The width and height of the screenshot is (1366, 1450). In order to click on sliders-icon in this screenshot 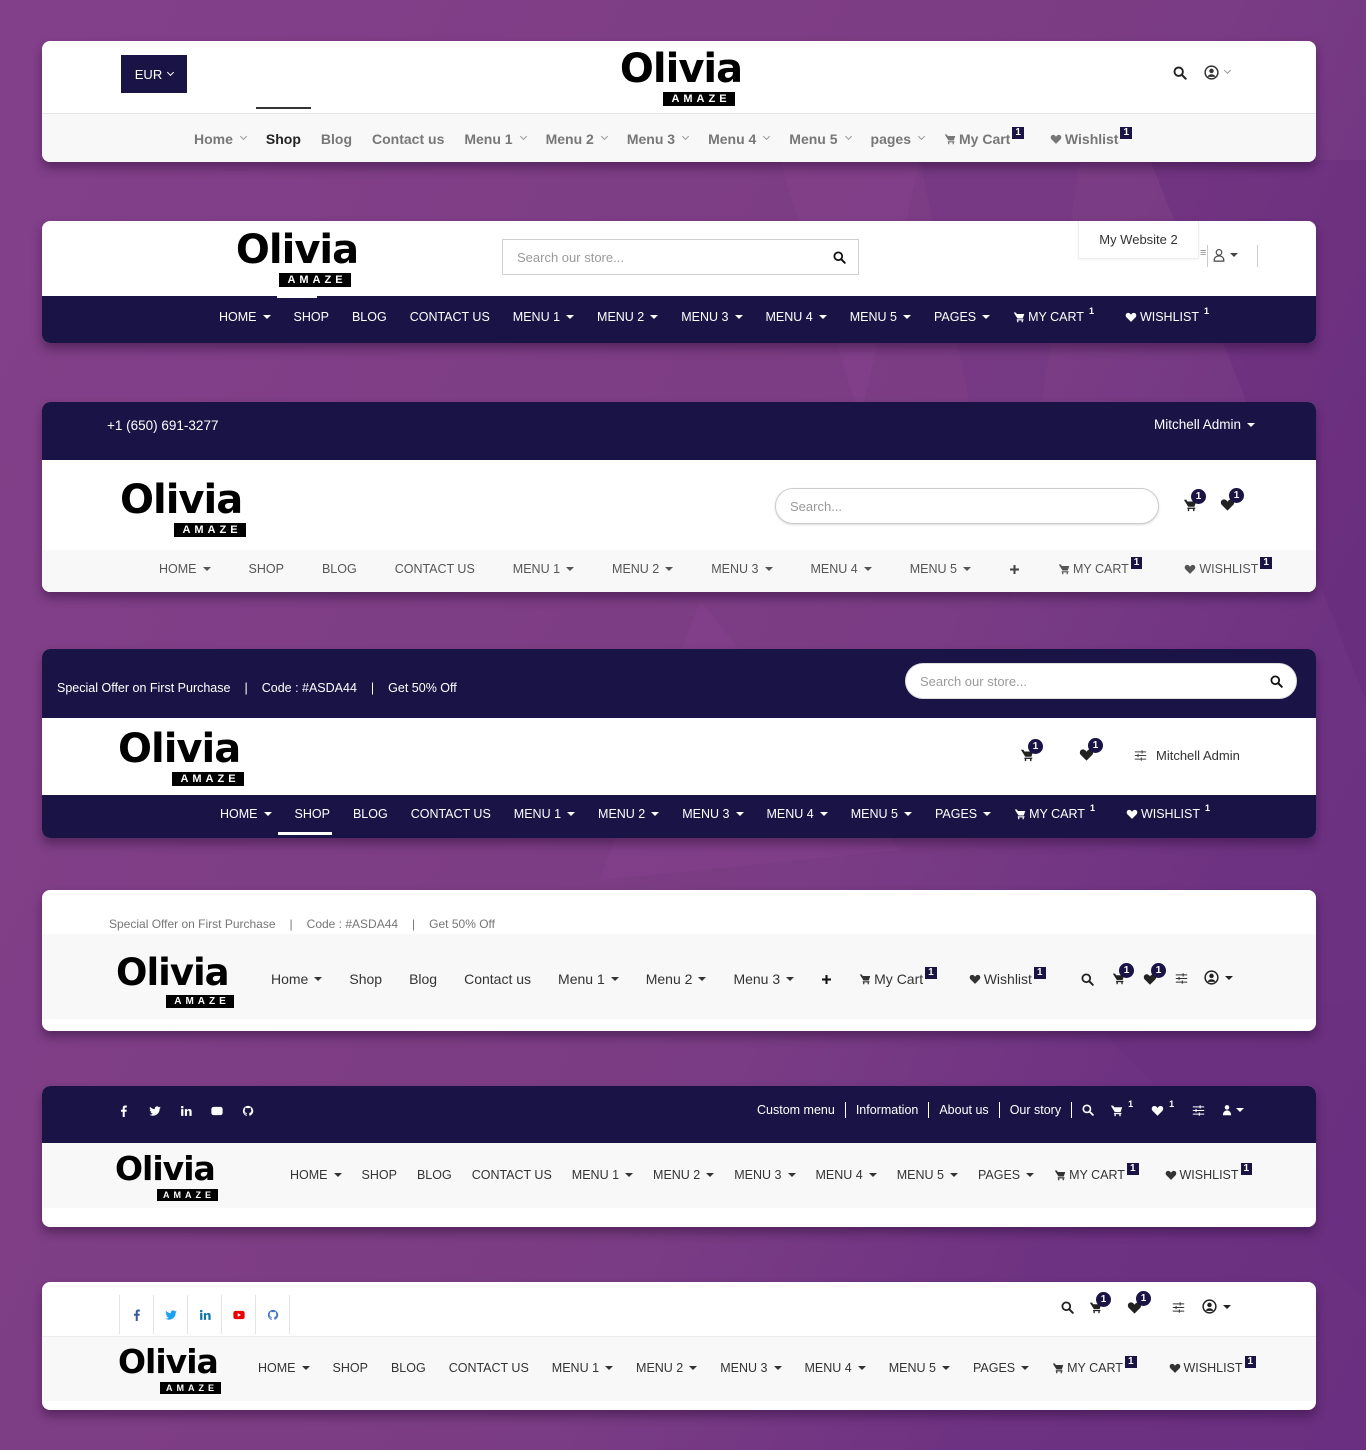, I will do `click(1198, 1110)`.